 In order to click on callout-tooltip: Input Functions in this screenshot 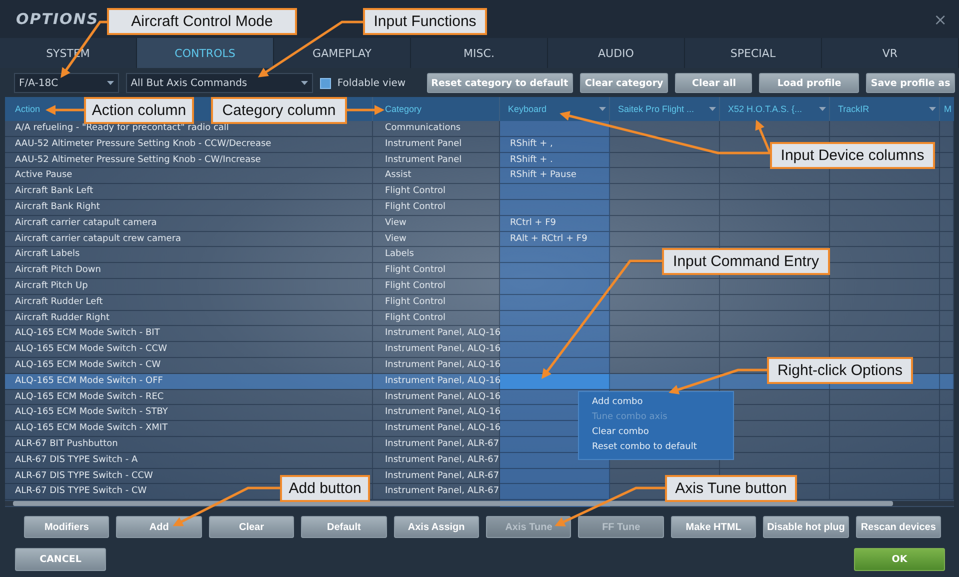, I will do `click(425, 21)`.